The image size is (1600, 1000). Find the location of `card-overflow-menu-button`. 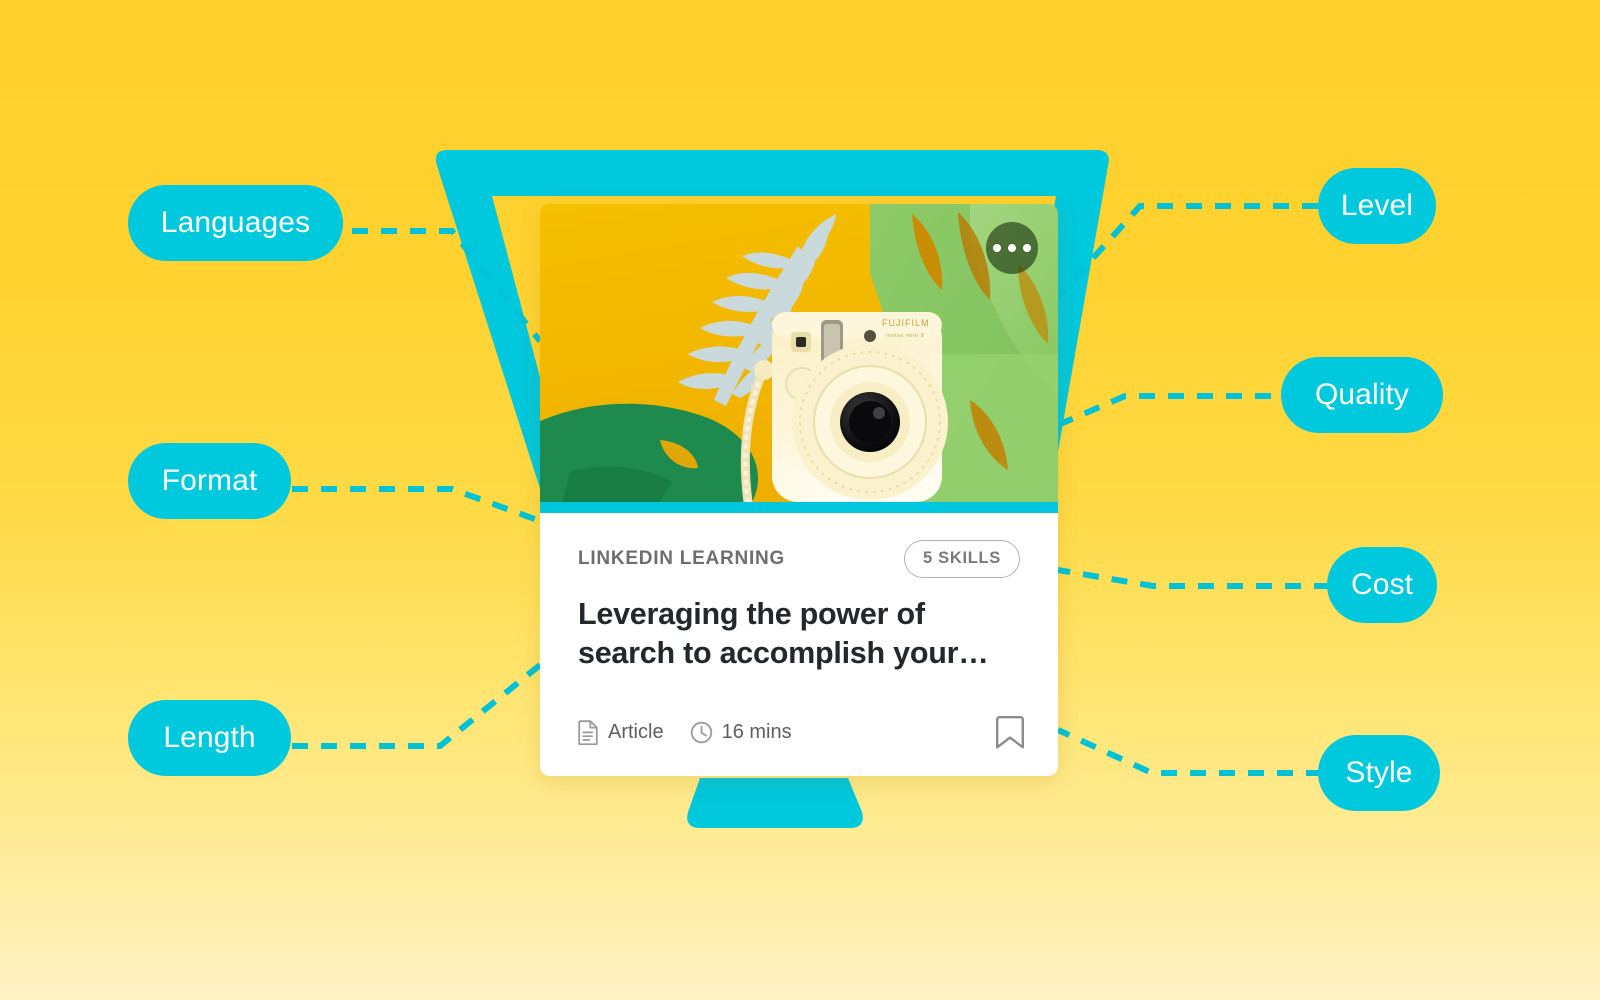

card-overflow-menu-button is located at coordinates (1012, 248).